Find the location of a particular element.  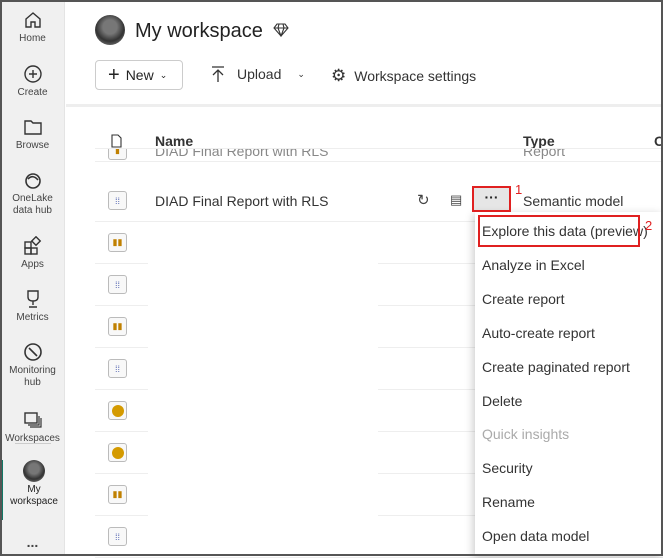

onelake-icon is located at coordinates (32, 181).